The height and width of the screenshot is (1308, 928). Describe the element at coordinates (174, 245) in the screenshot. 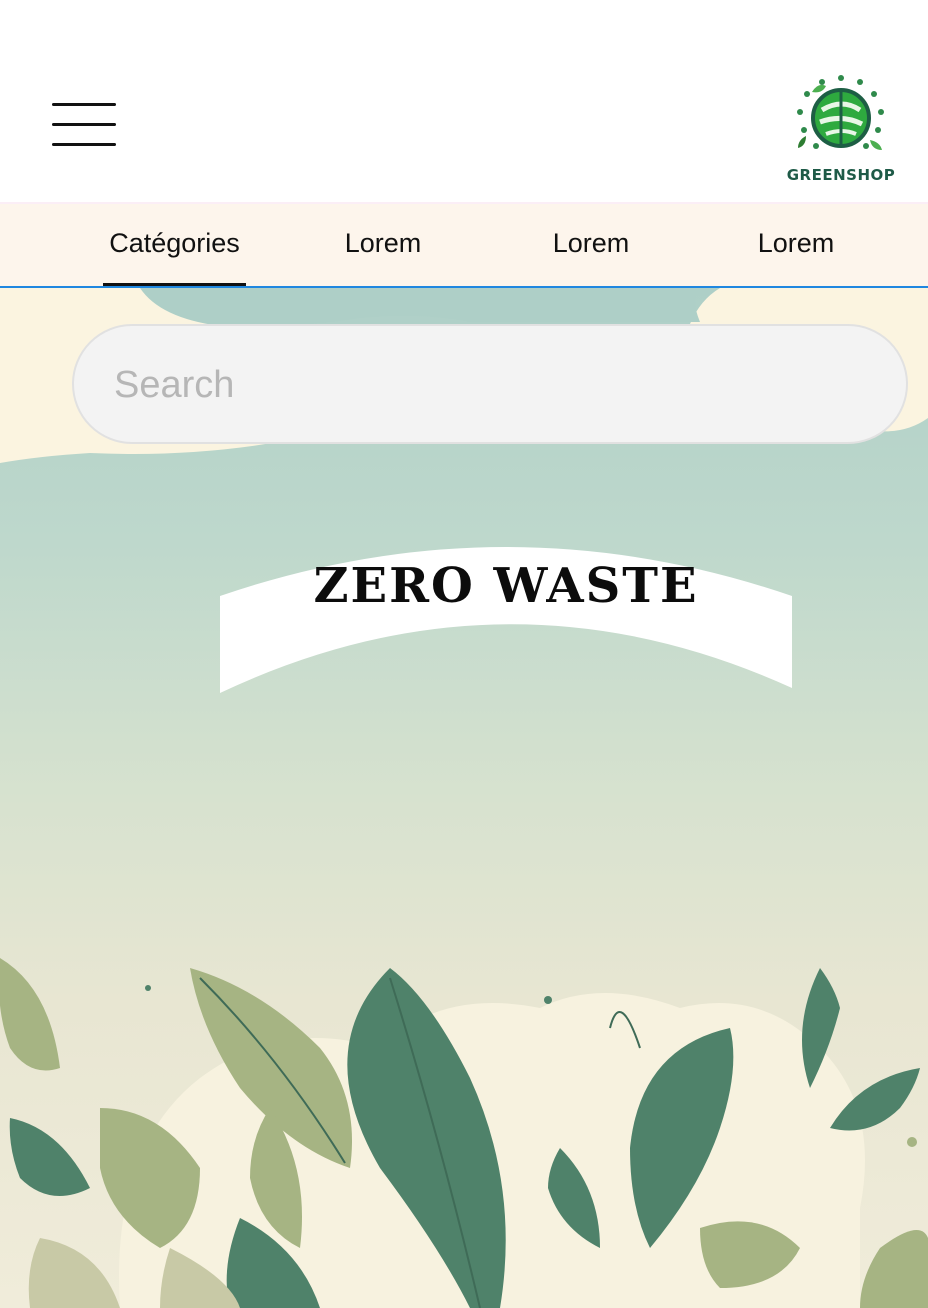

I see `tab-categories: Catégories` at that location.